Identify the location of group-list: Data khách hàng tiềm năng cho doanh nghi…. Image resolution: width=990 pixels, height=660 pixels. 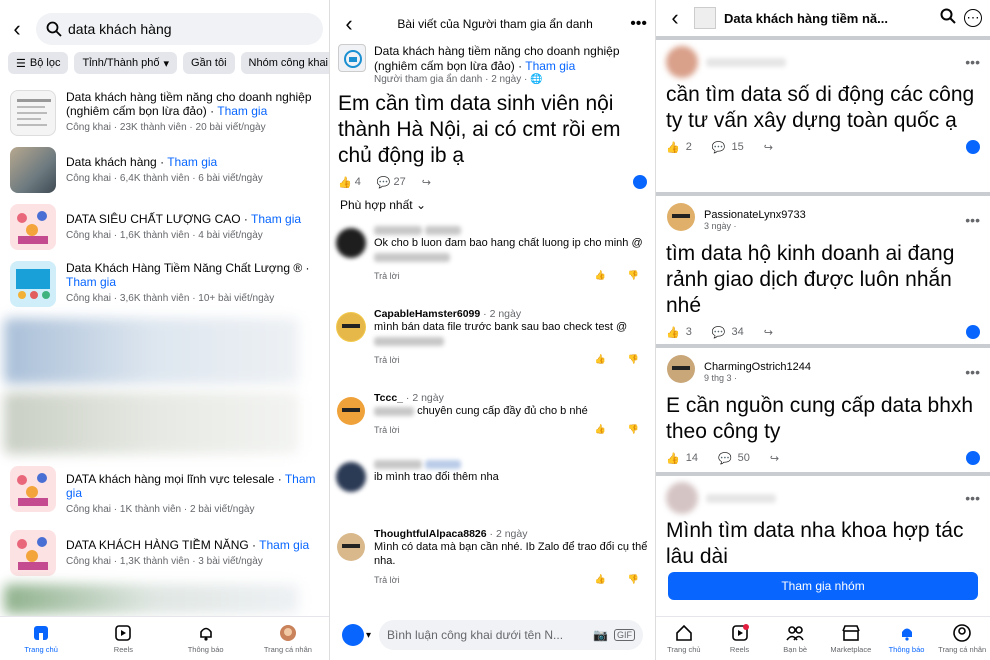
(164, 200).